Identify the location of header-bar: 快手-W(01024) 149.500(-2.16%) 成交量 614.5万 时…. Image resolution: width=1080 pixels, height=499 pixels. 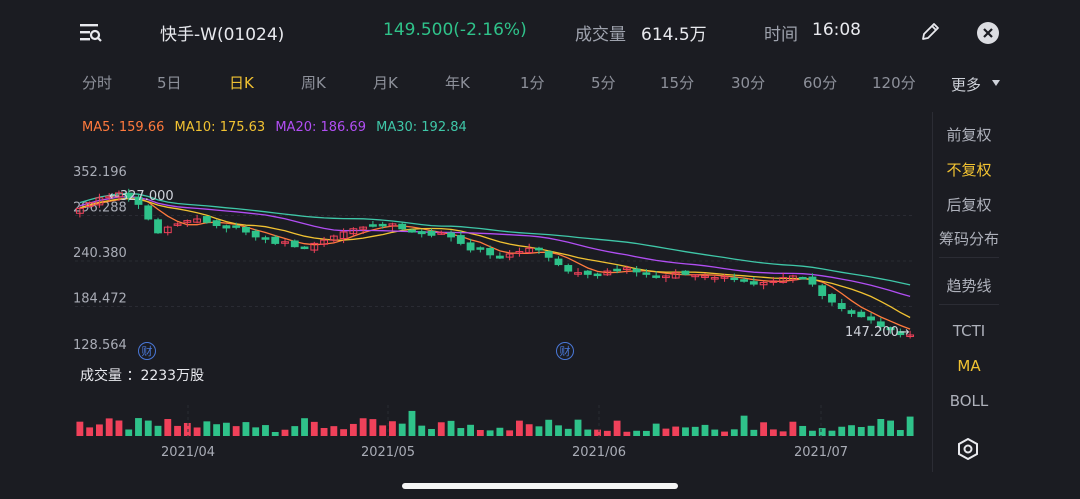
(540, 32).